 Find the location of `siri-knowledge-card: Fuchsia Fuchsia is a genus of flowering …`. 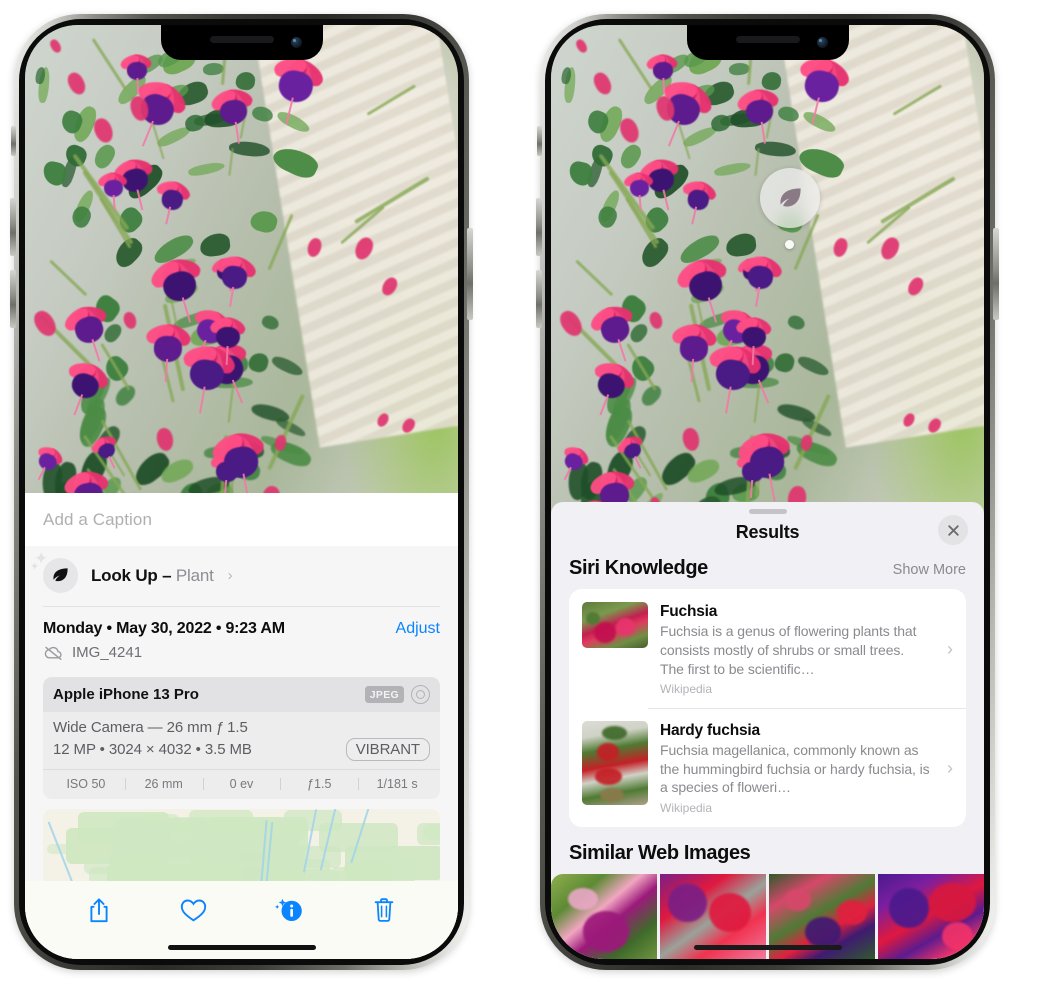

siri-knowledge-card: Fuchsia Fuchsia is a genus of flowering … is located at coordinates (767, 708).